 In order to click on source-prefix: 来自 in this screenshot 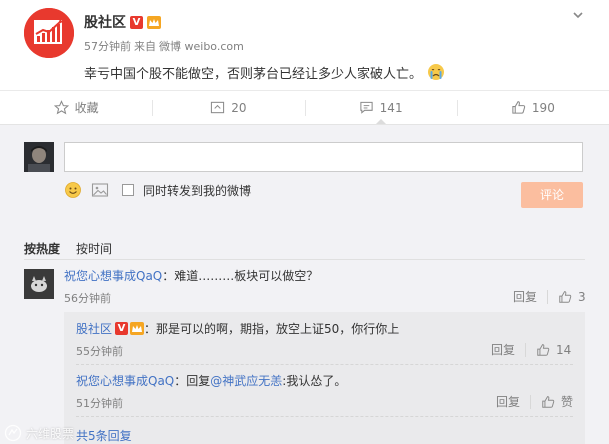, I will do `click(145, 46)`.